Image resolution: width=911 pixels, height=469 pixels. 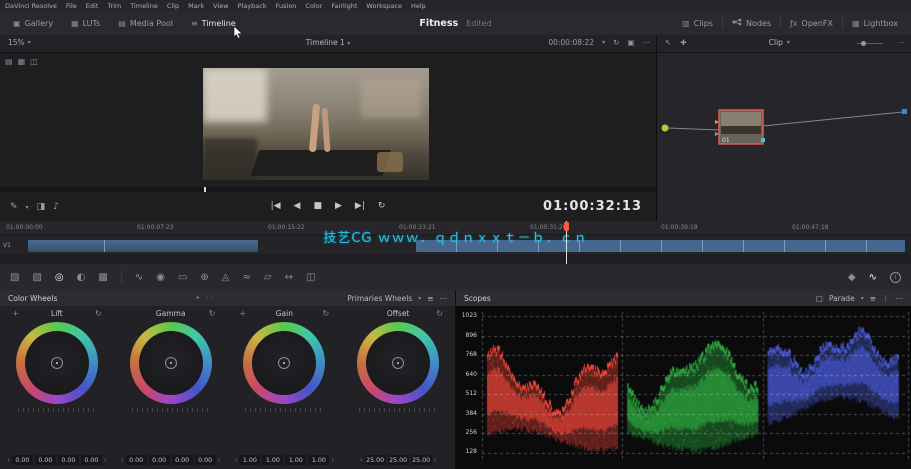 I want to click on blur-icon: ≈, so click(x=247, y=277).